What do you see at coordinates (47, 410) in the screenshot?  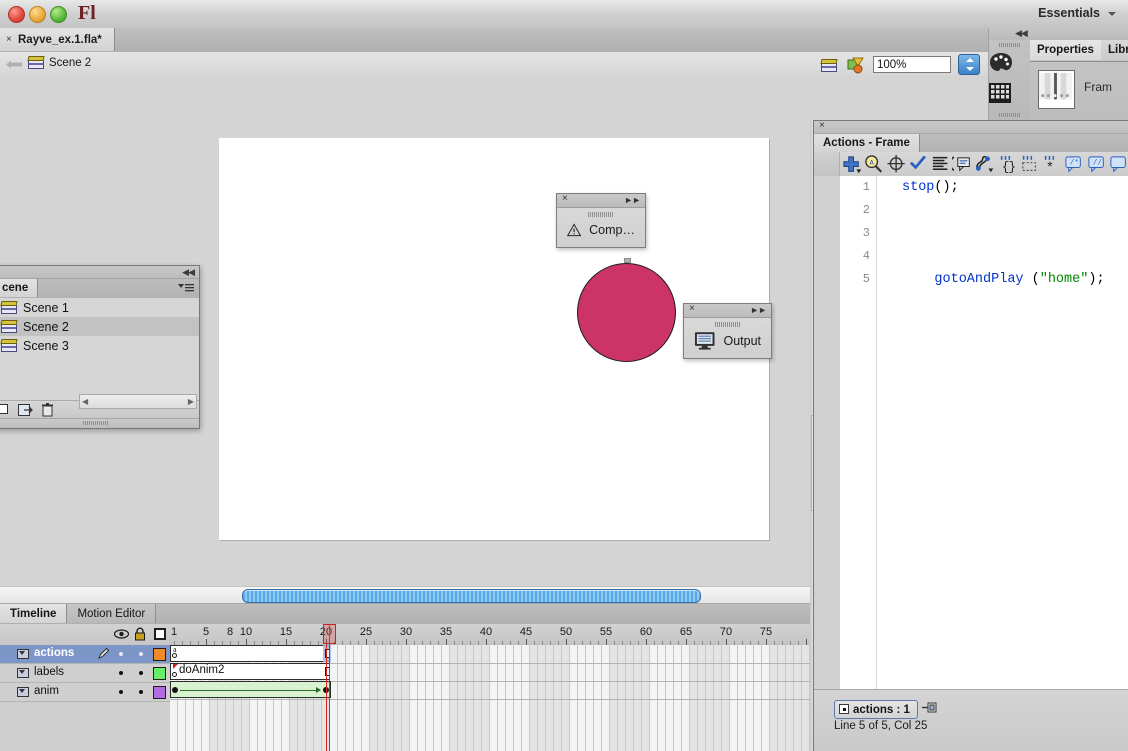 I see `delete-scene-icon` at bounding box center [47, 410].